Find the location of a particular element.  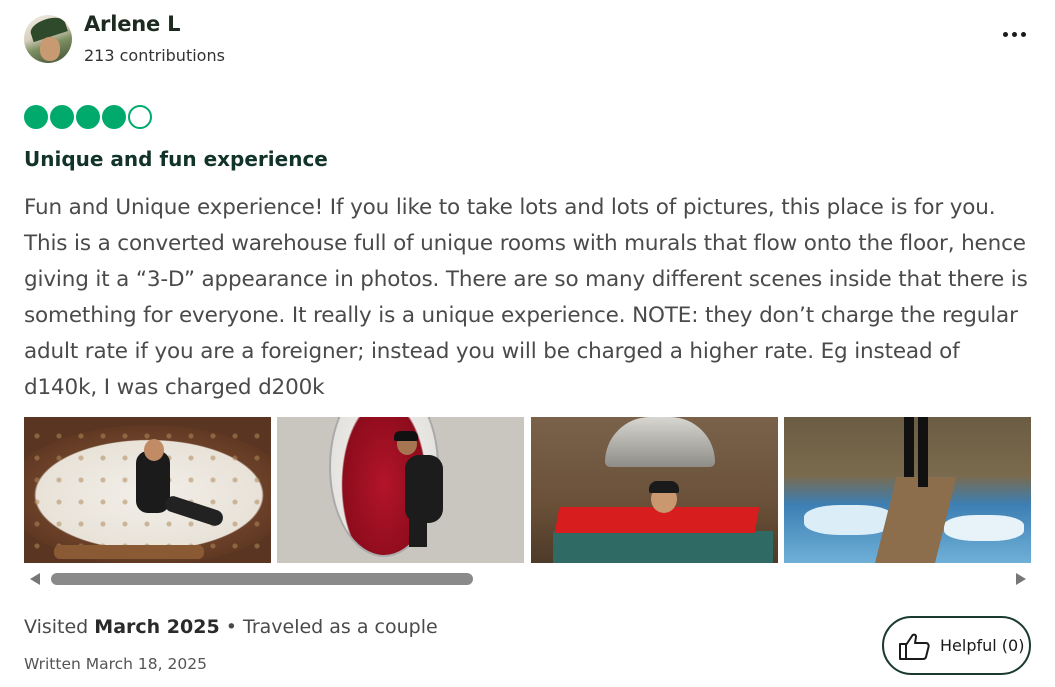

avatar is located at coordinates (48, 39).